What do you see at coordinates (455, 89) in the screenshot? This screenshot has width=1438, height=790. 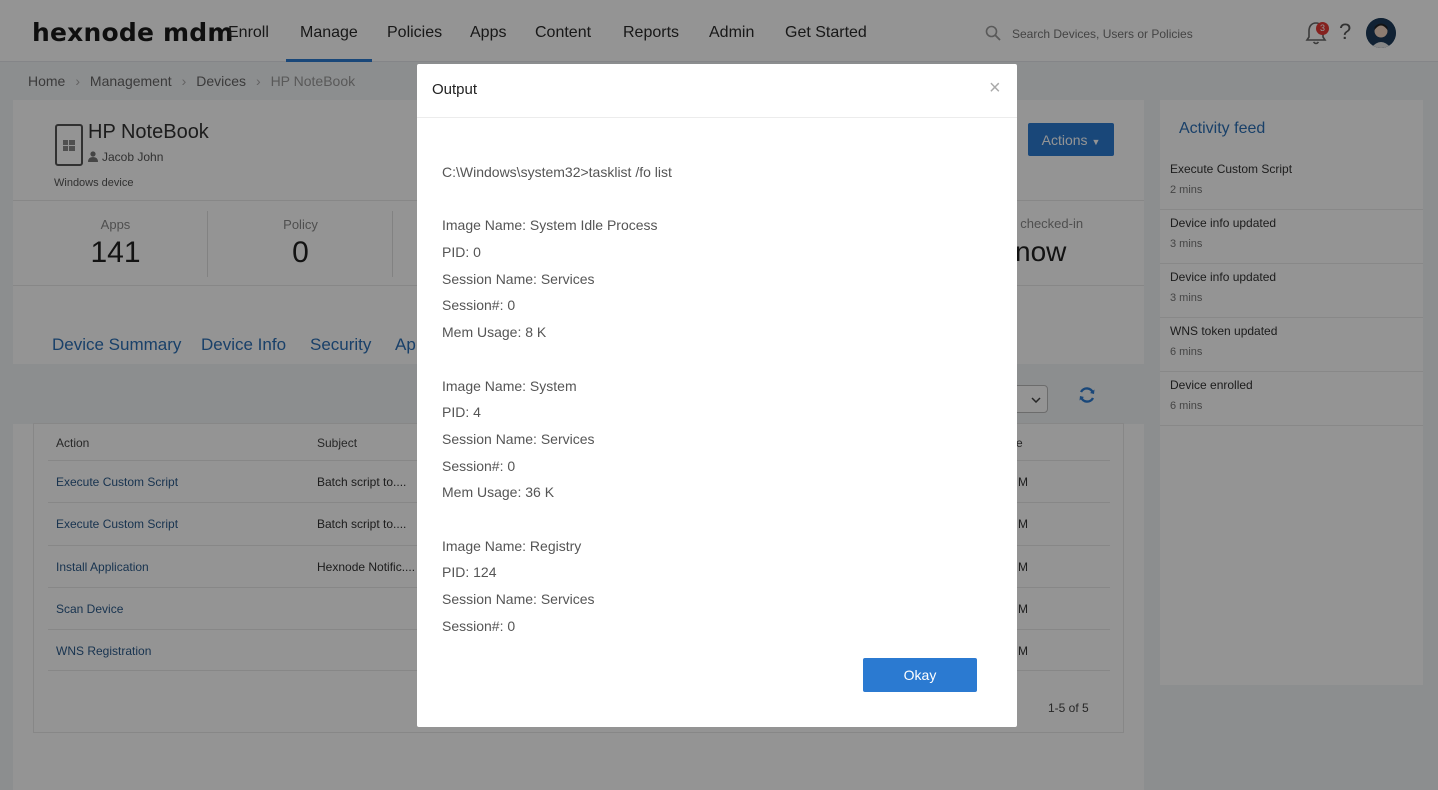 I see `modal-title: Output` at bounding box center [455, 89].